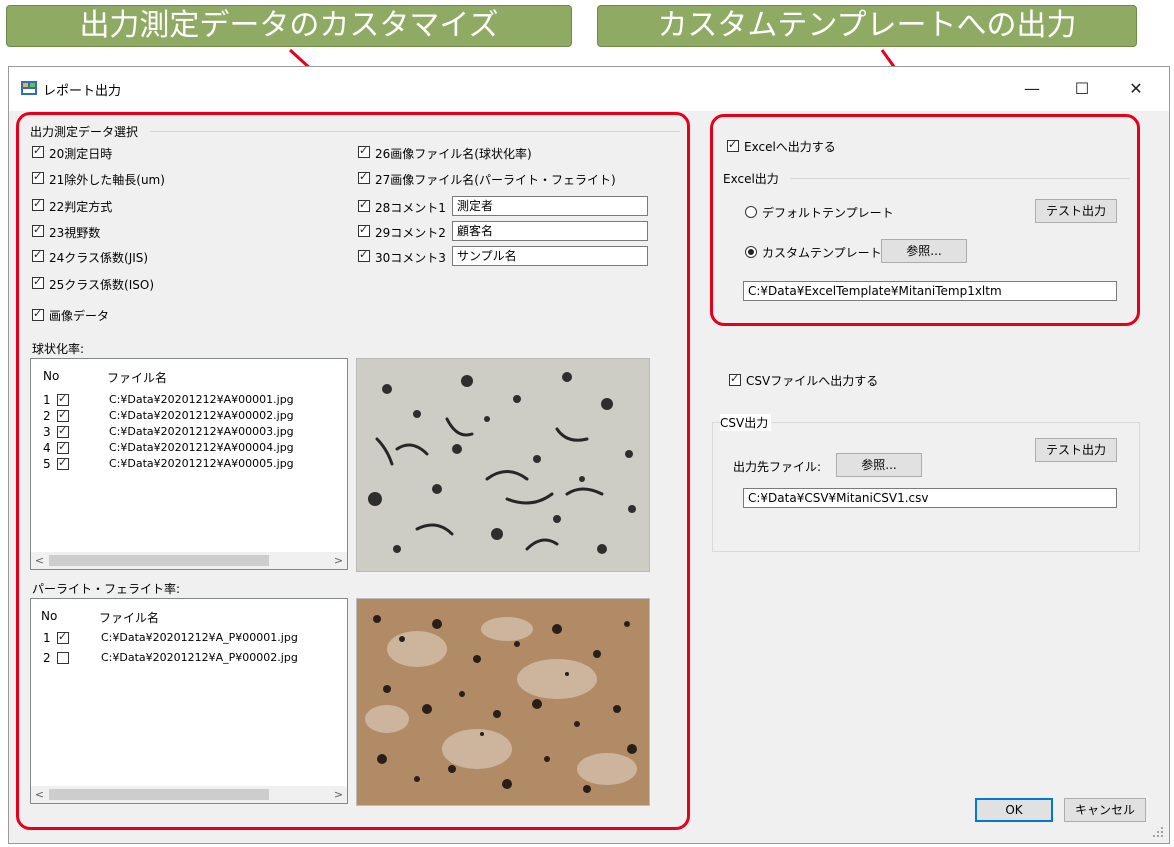 The image size is (1174, 847). Describe the element at coordinates (199, 637) in the screenshot. I see `row-file: C:¥Data¥20201212¥A_P¥00001.jpg` at that location.